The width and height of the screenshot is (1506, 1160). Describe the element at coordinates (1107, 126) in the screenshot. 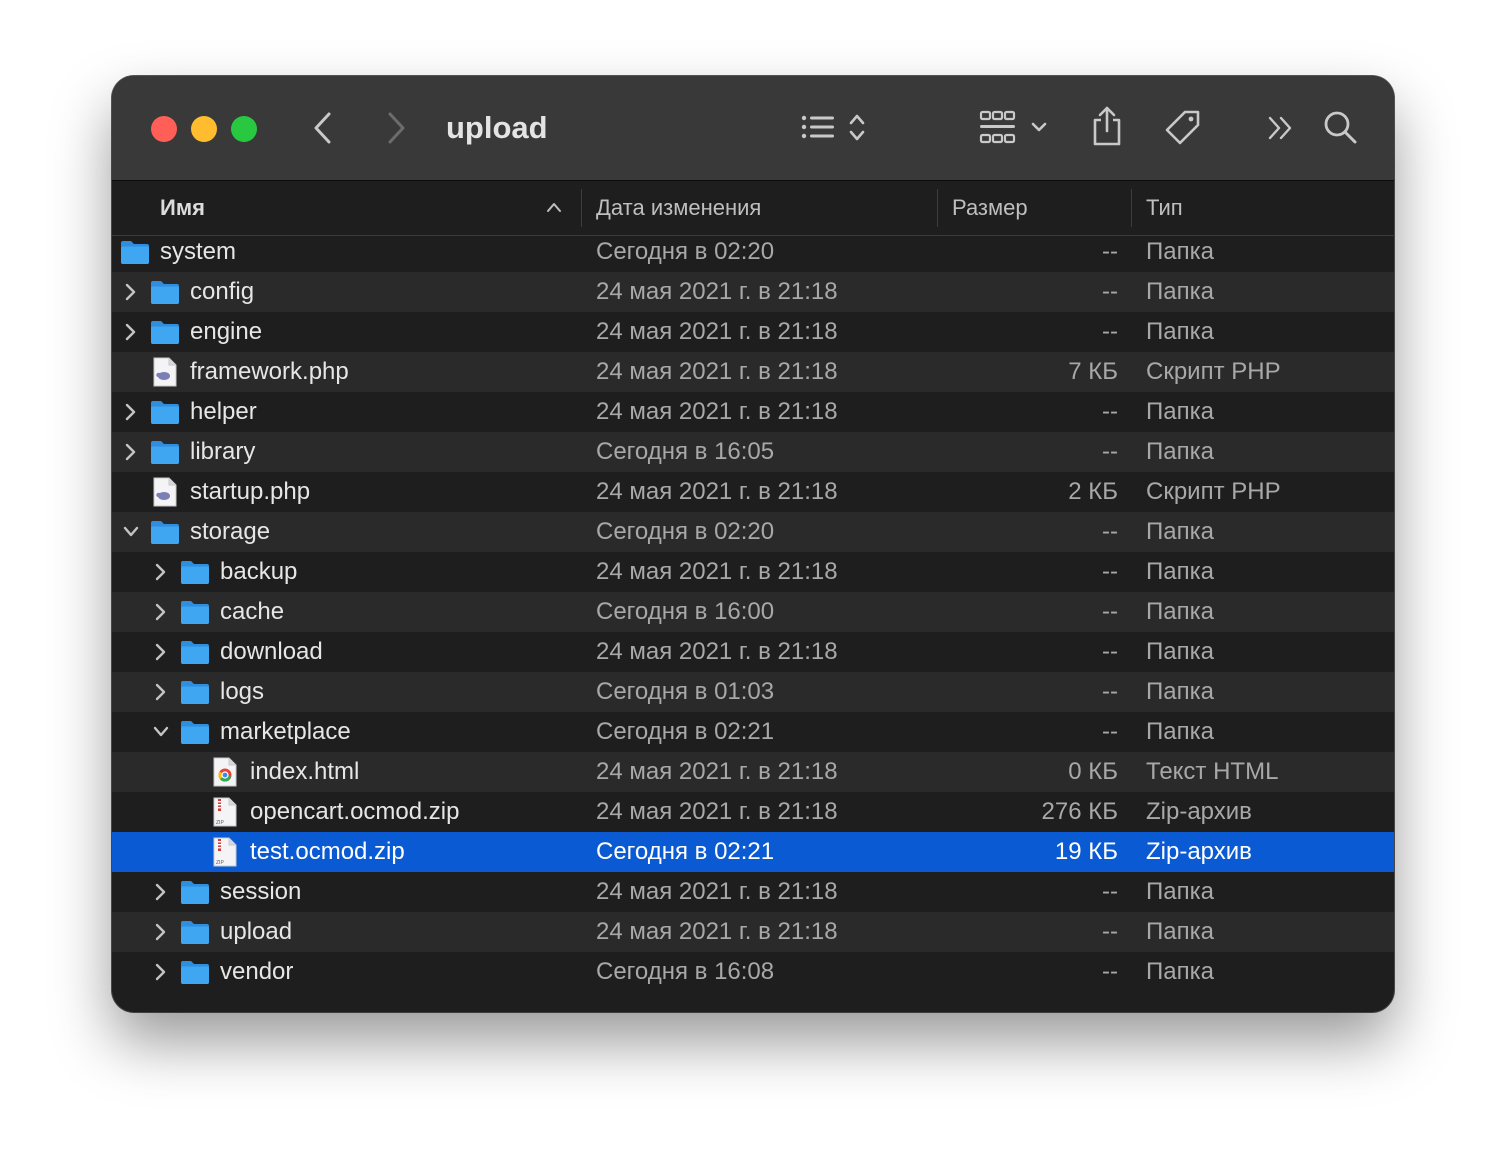

I see `share-icon` at that location.